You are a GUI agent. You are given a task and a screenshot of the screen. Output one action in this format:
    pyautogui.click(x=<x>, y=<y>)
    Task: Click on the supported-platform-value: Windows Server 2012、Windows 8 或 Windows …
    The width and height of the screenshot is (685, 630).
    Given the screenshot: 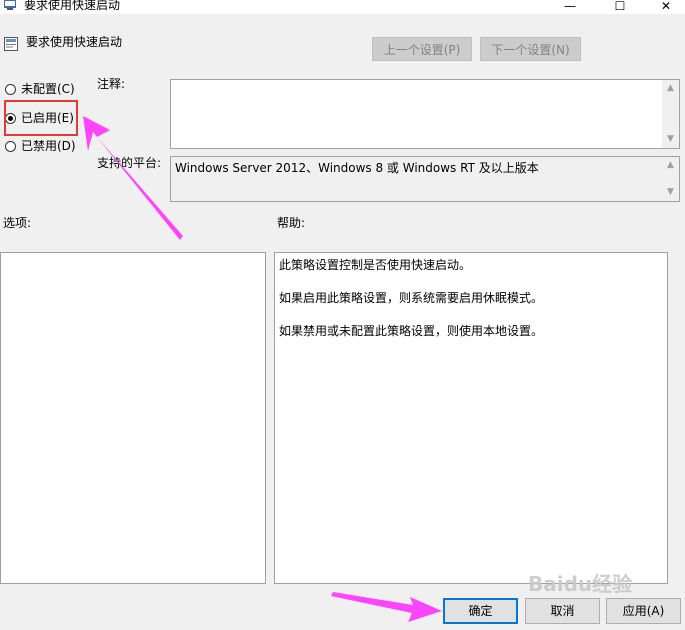 What is the action you would take?
    pyautogui.click(x=357, y=168)
    